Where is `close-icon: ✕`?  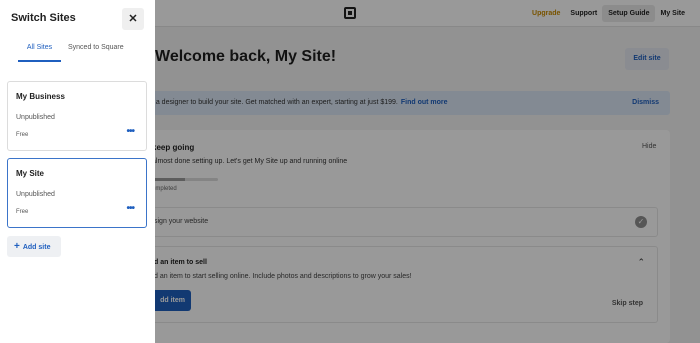 close-icon: ✕ is located at coordinates (133, 19).